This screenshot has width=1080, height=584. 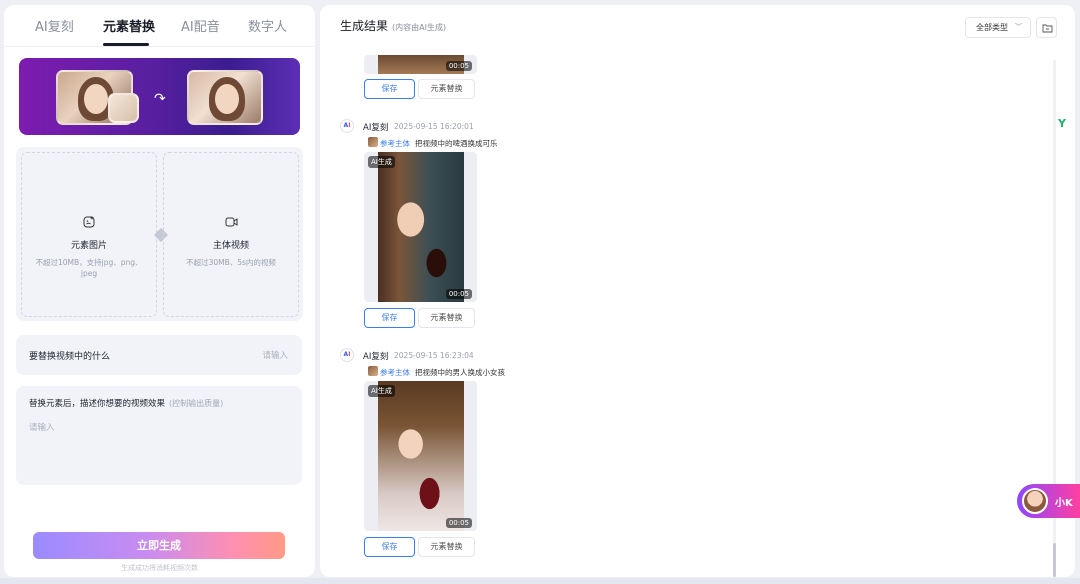 I want to click on assistant-label: 小K, so click(x=1064, y=503).